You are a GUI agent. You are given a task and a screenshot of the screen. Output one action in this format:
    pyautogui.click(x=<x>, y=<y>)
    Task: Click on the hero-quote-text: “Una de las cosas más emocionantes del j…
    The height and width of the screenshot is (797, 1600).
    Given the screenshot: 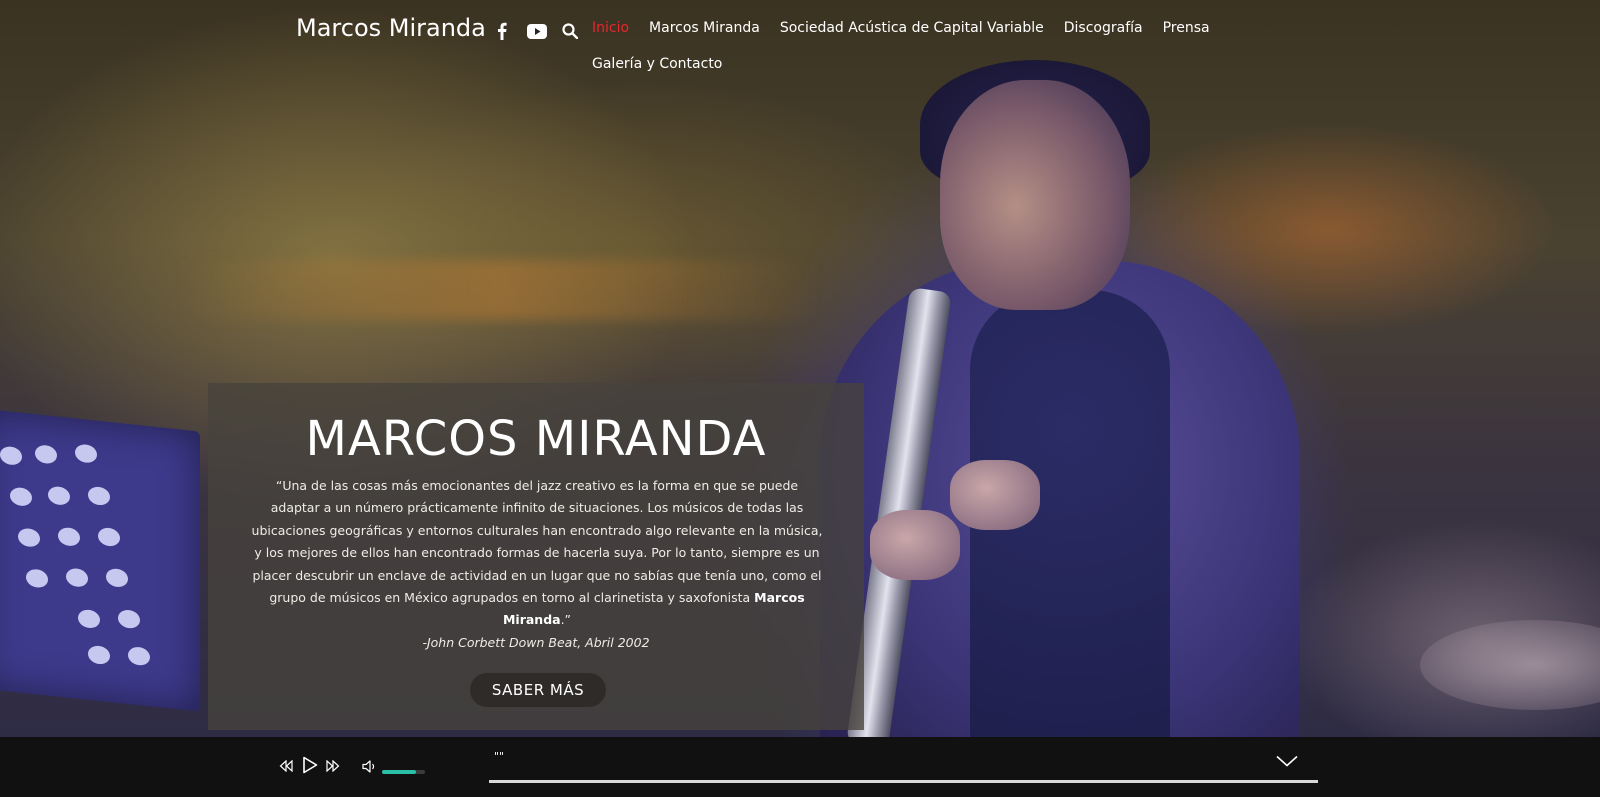 What is the action you would take?
    pyautogui.click(x=537, y=542)
    